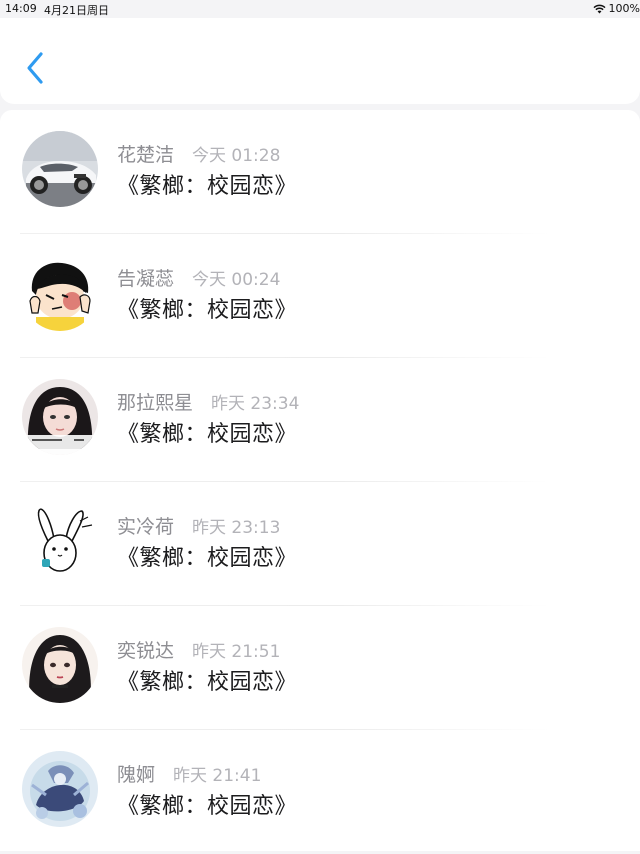 The image size is (640, 854). I want to click on navigation-bar, so click(320, 61).